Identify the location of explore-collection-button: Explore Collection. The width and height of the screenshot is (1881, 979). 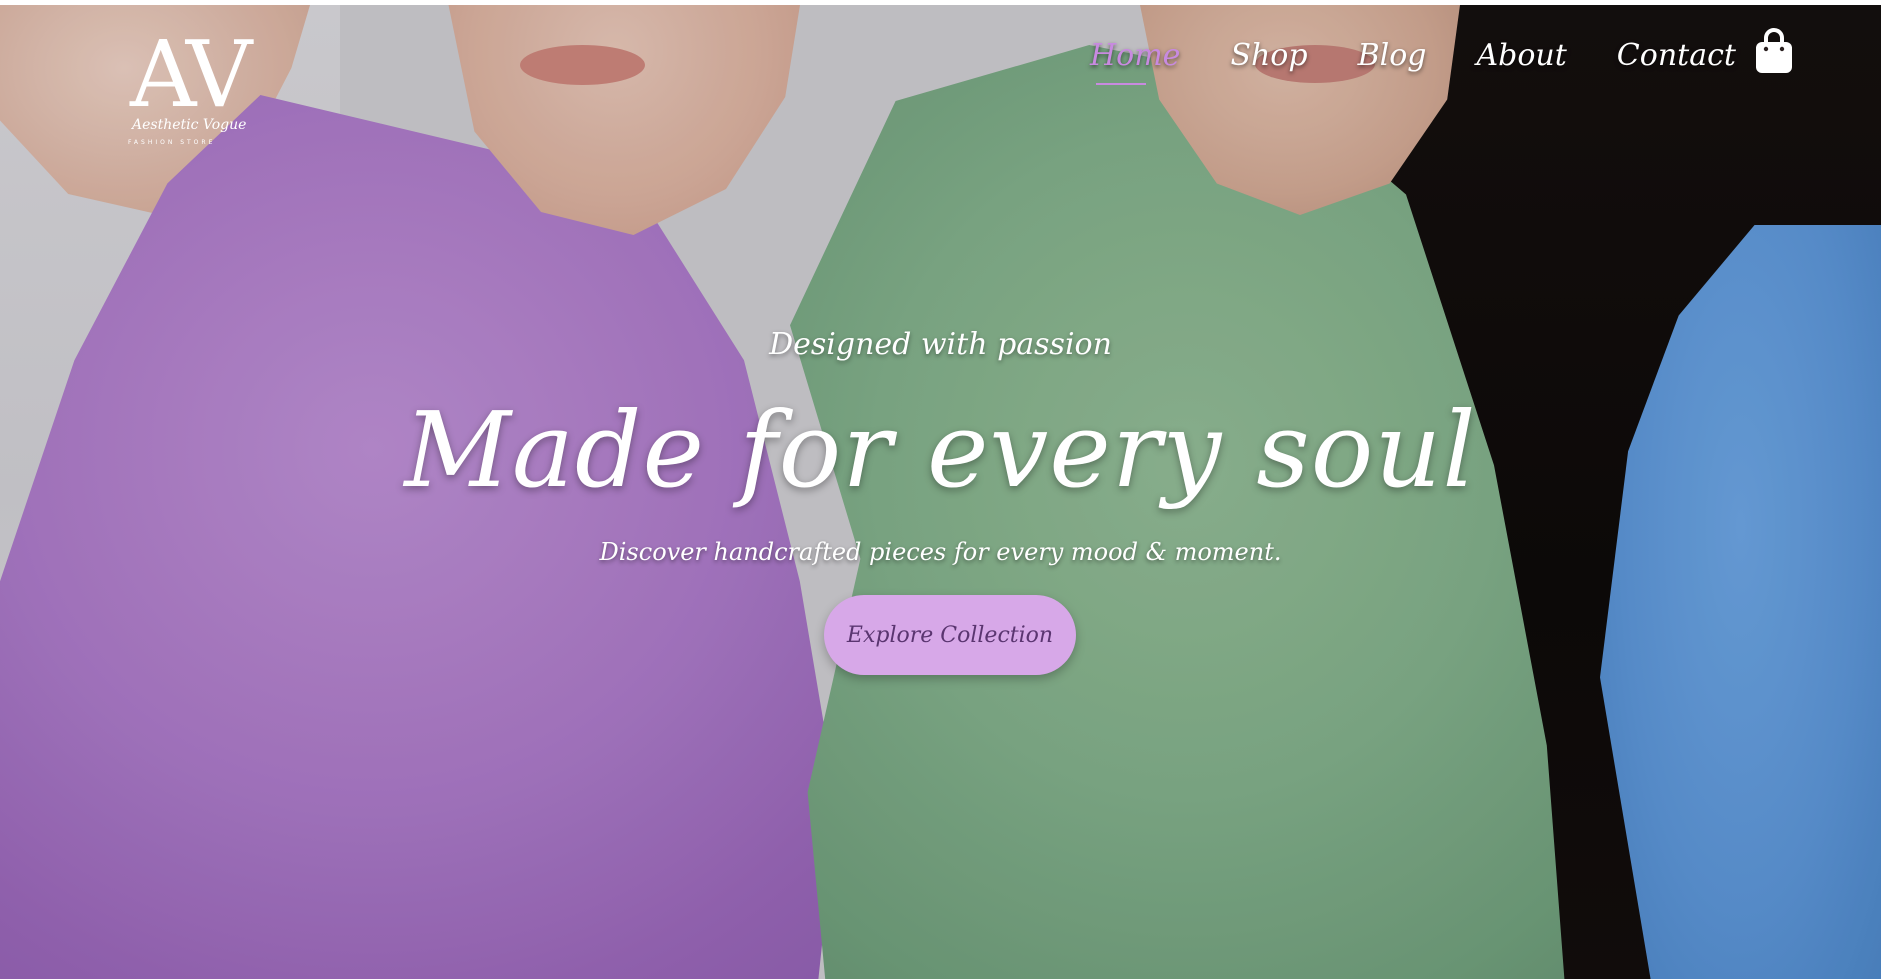
(950, 635).